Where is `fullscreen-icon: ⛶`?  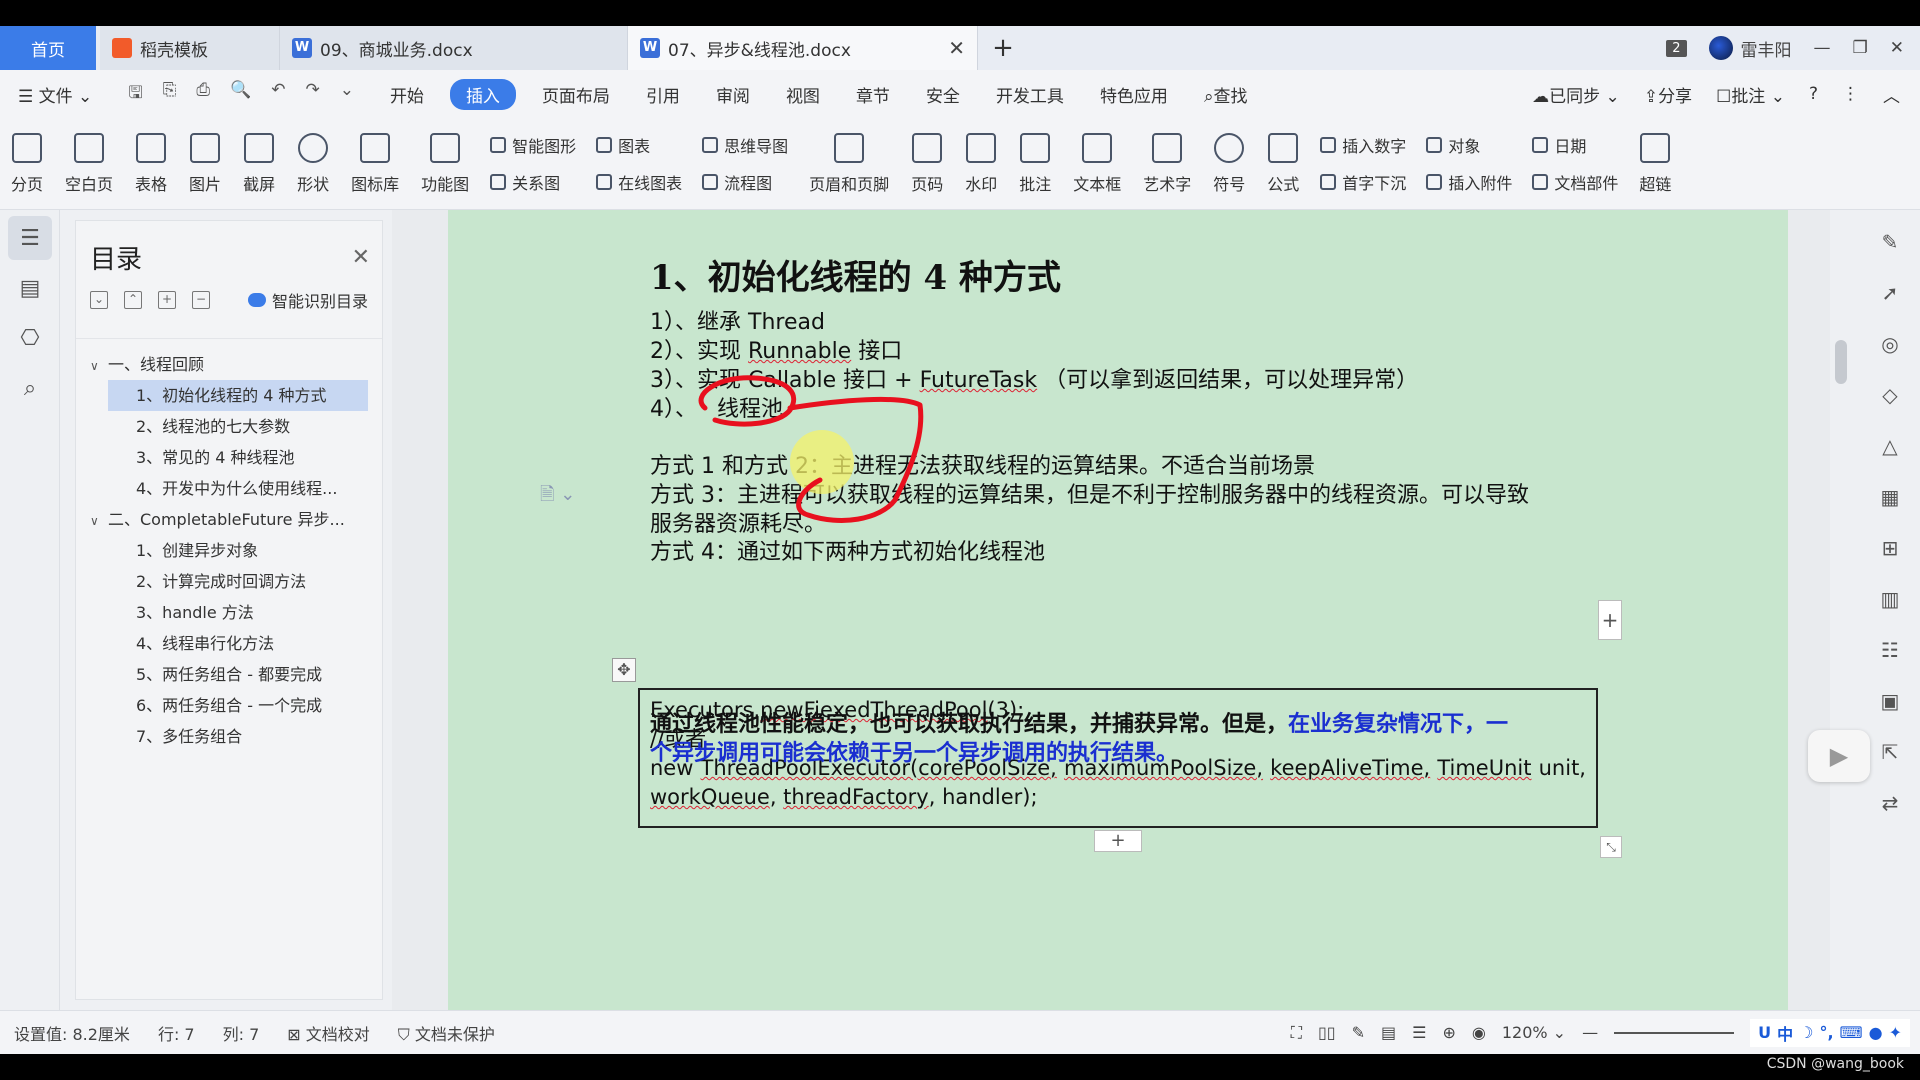 fullscreen-icon: ⛶ is located at coordinates (1296, 1033).